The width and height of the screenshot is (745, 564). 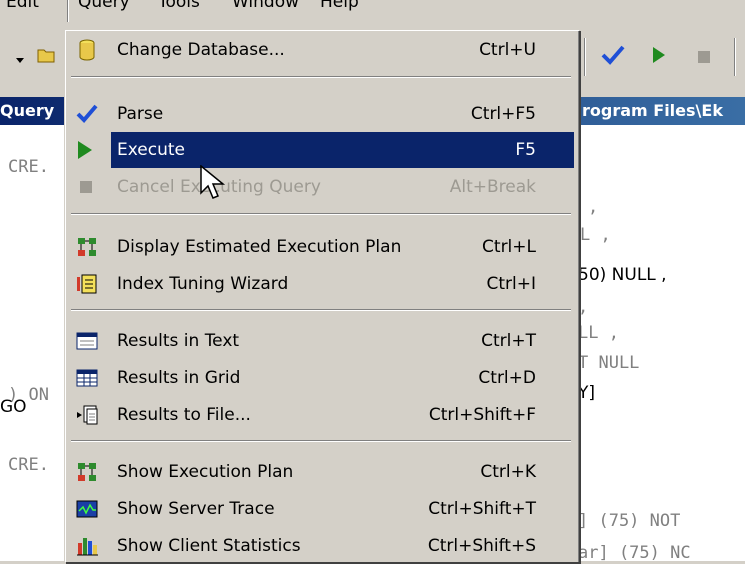 I want to click on dropdown-arrow-icon, so click(x=20, y=59).